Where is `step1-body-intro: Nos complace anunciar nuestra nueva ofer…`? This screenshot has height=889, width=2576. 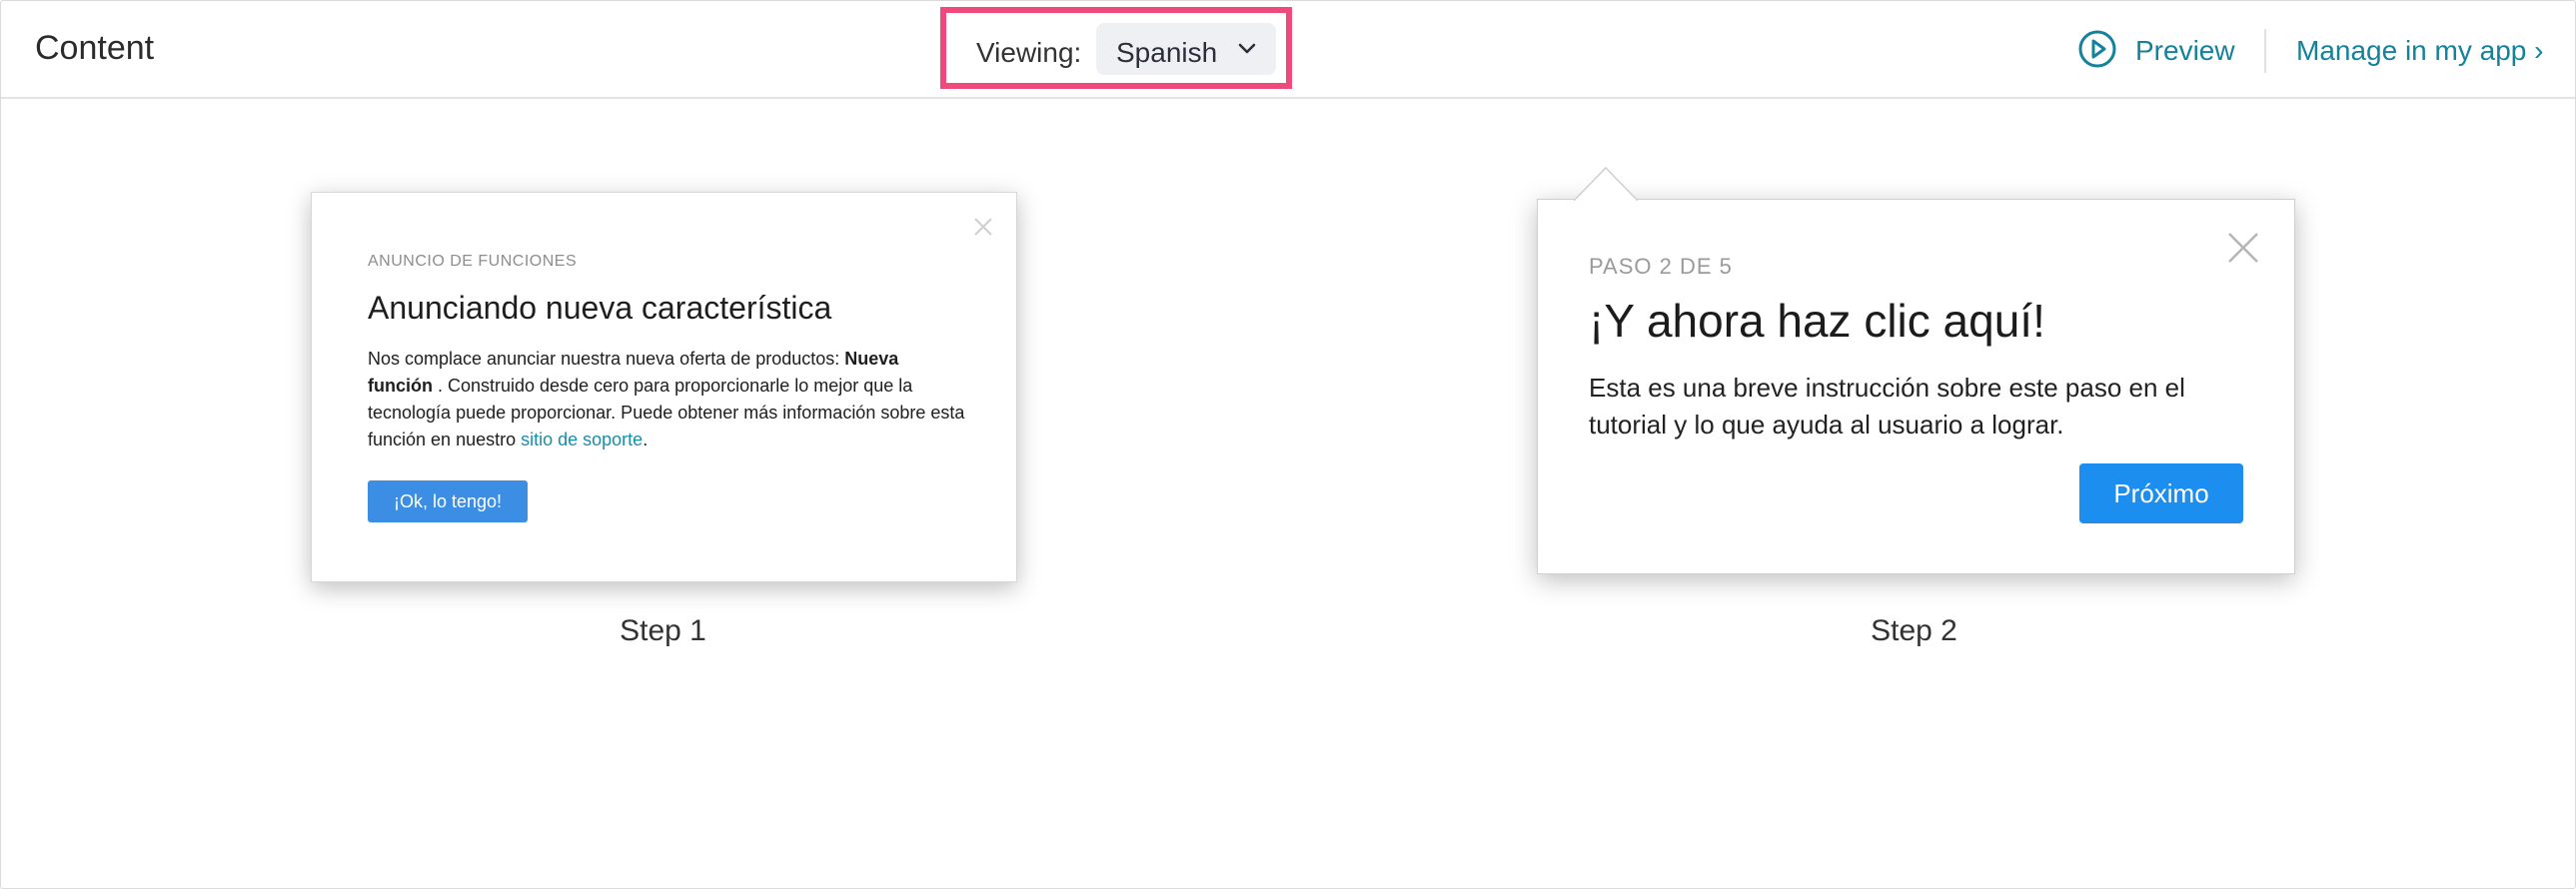 step1-body-intro: Nos complace anunciar nuestra nueva ofer… is located at coordinates (606, 359).